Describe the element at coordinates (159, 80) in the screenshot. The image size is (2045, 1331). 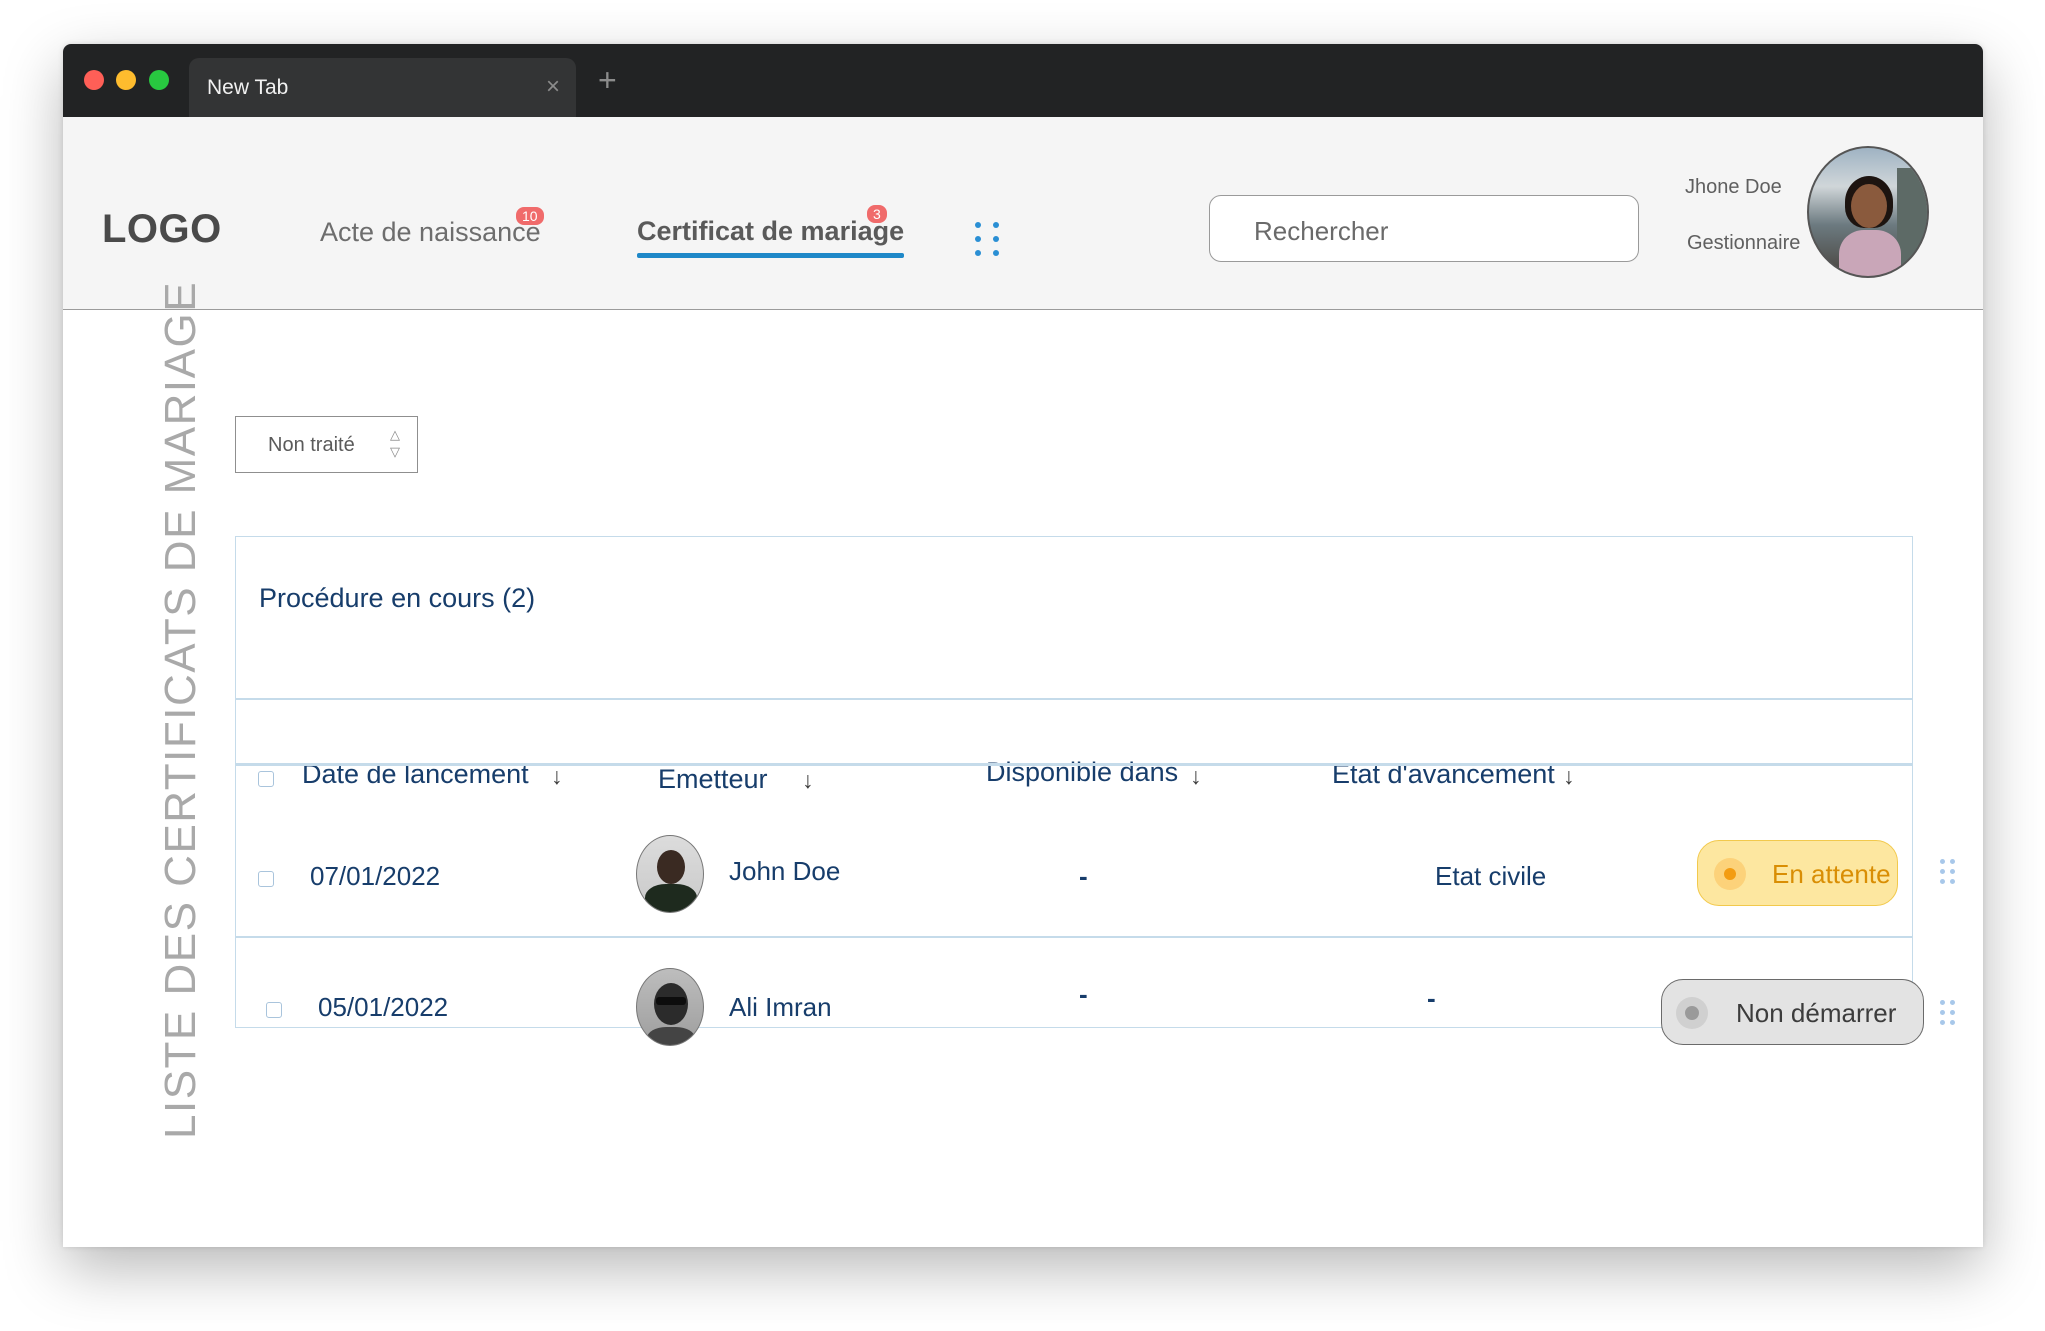
I see `maximize-window-button` at that location.